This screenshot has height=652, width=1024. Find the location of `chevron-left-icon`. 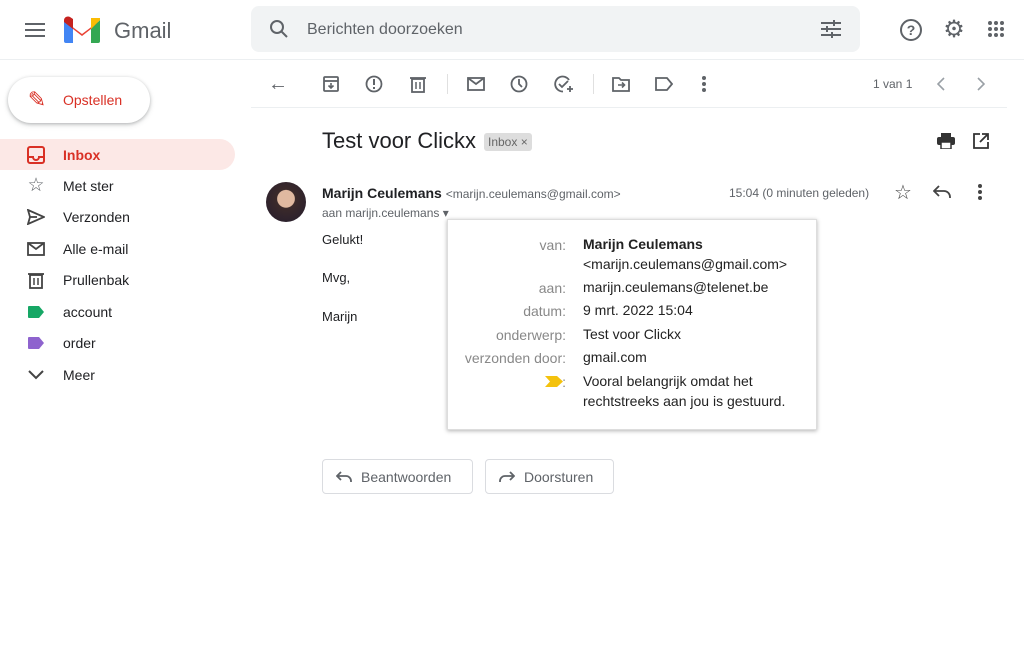

chevron-left-icon is located at coordinates (941, 84).